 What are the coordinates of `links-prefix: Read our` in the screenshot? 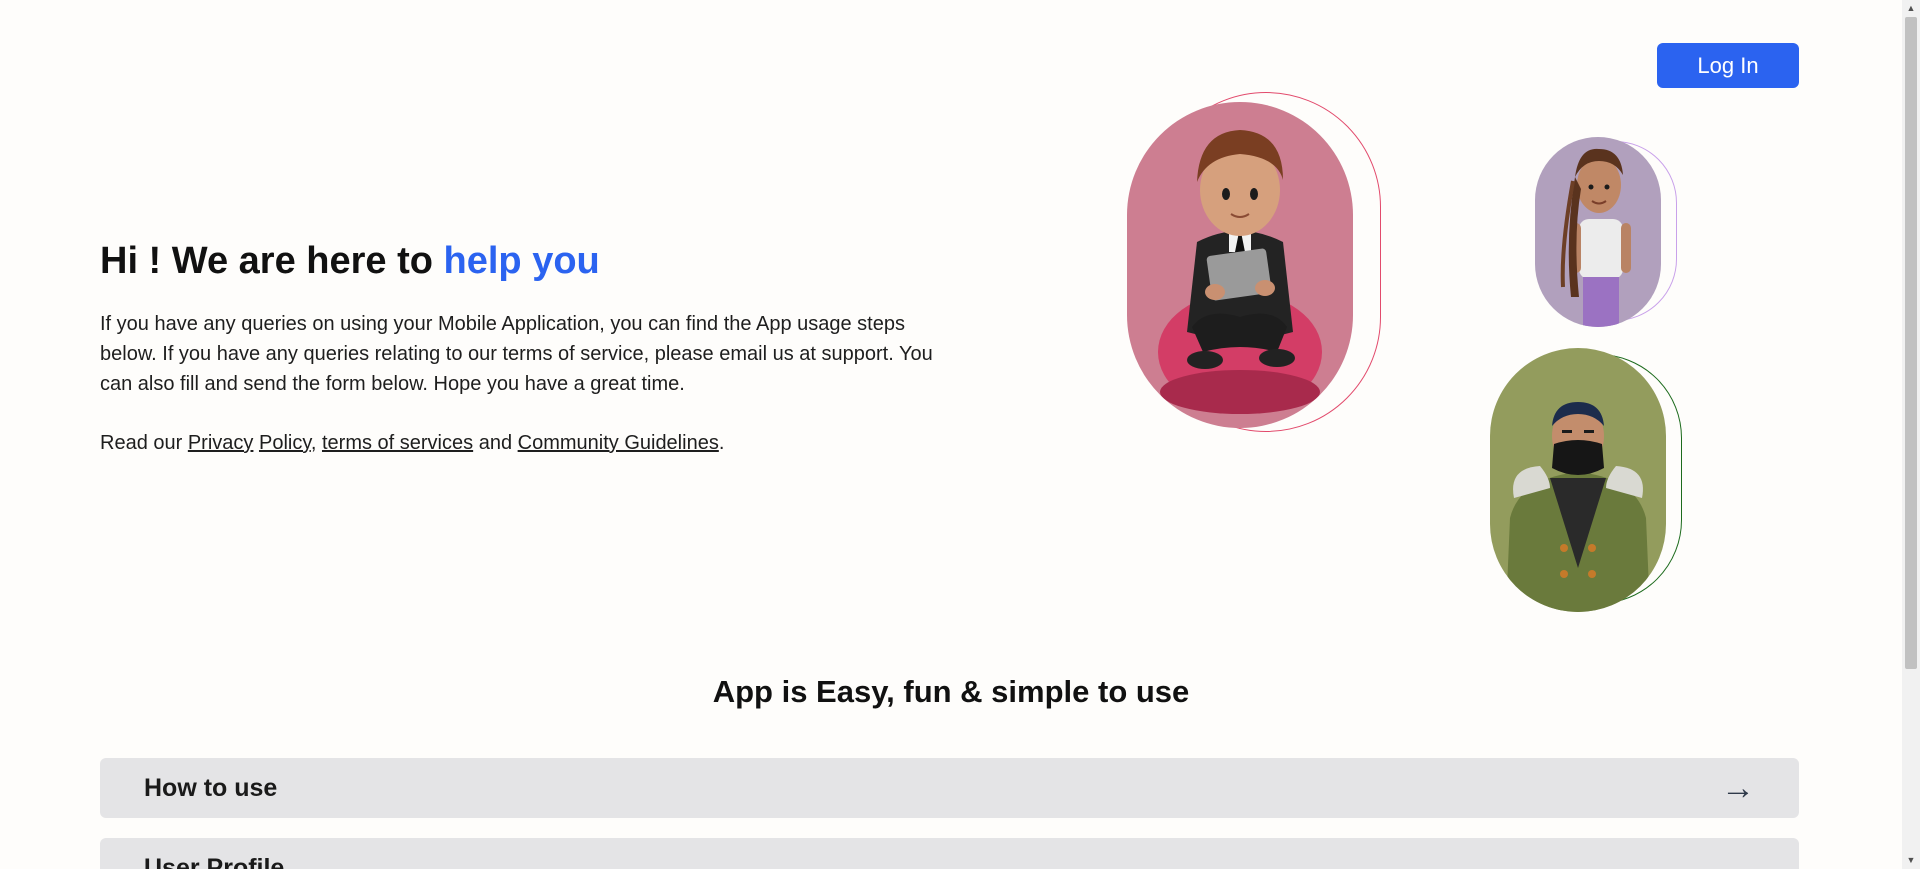 It's located at (144, 443).